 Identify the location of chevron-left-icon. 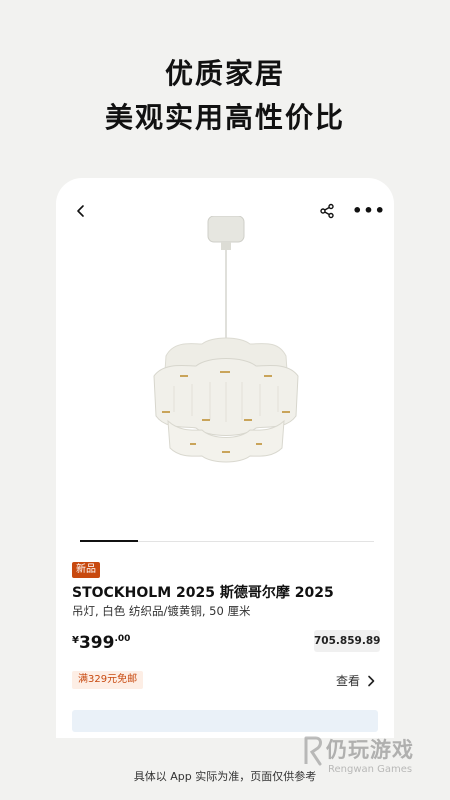
(80, 211).